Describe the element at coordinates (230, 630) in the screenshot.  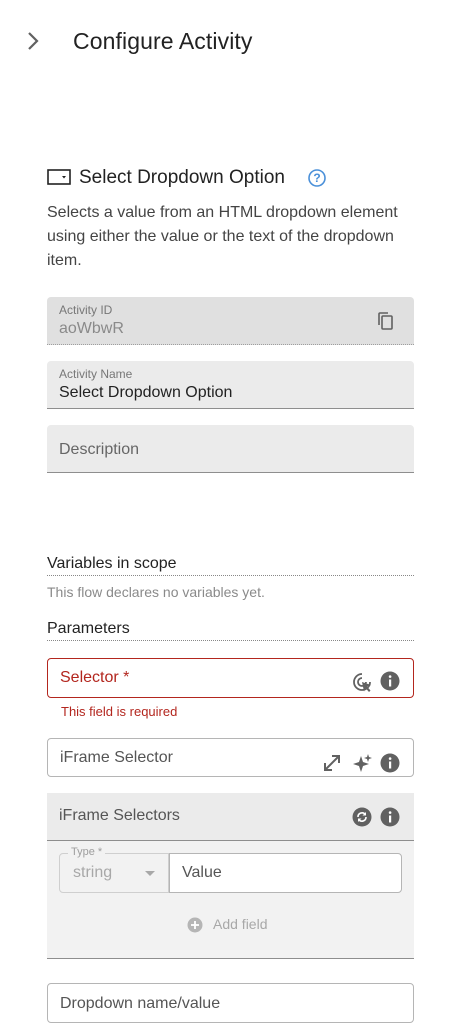
I see `parameters-heading: Parameters` at that location.